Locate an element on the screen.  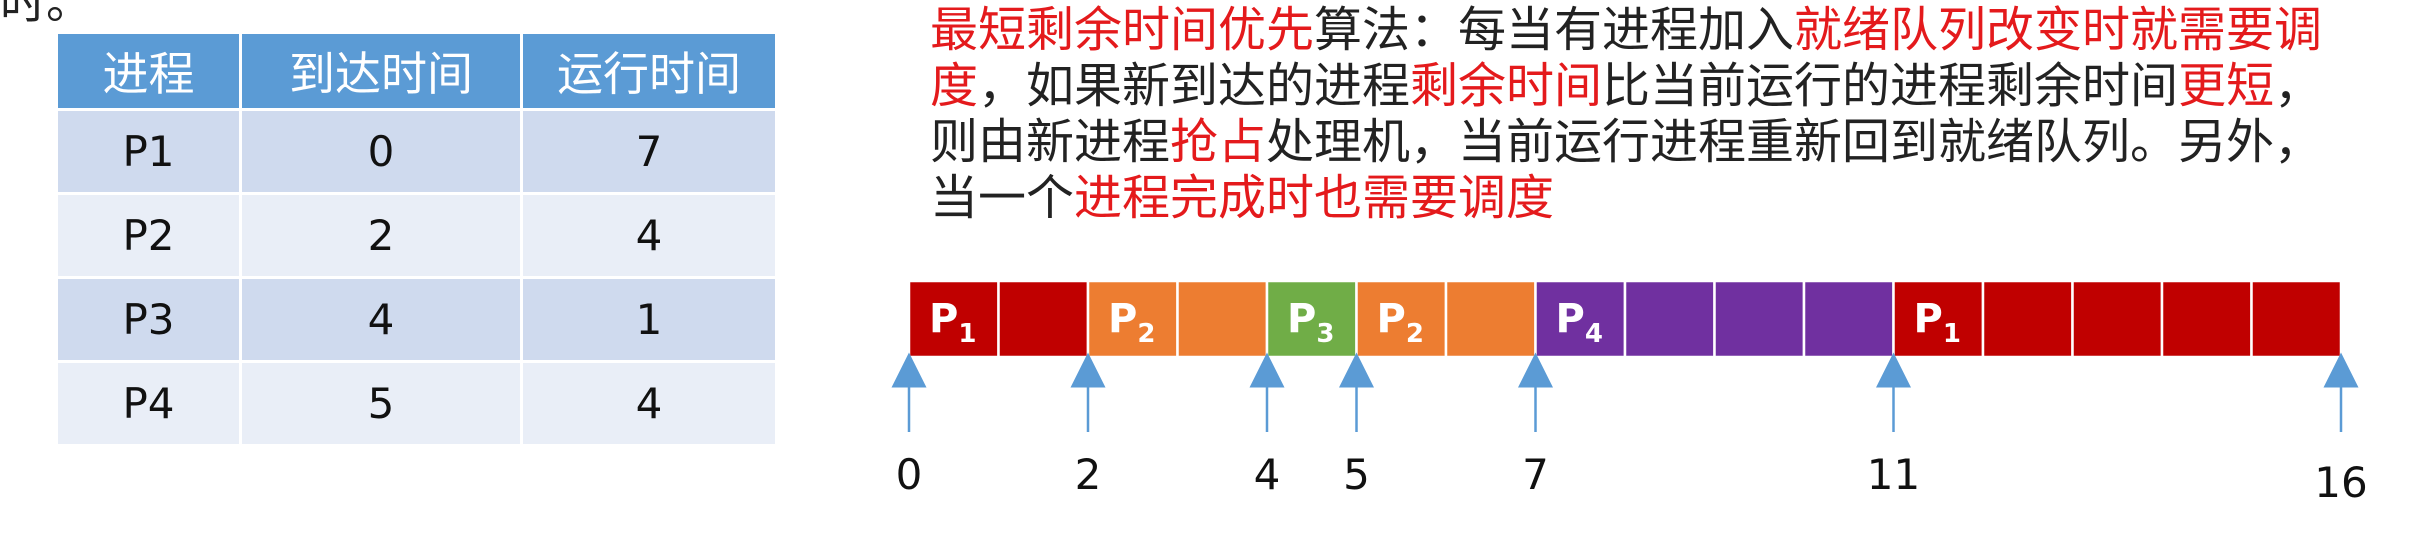
gantt-arrows is located at coordinates (1625, 392).